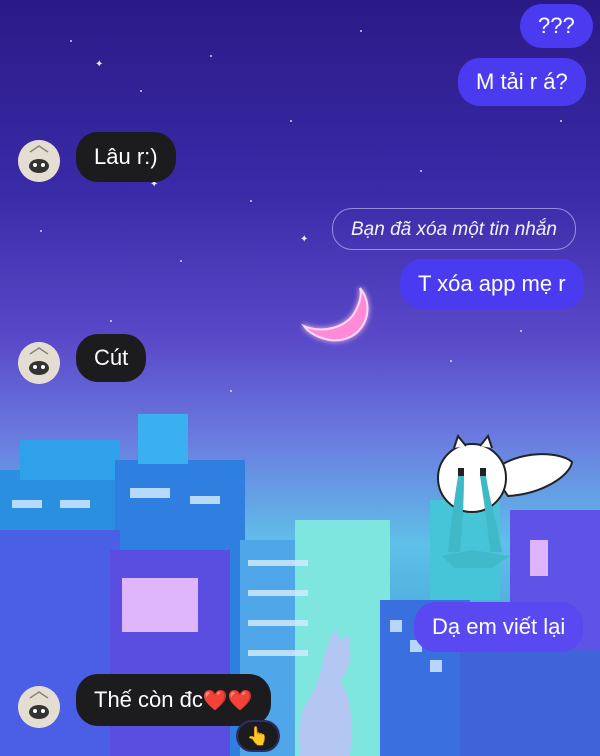 This screenshot has height=756, width=600. What do you see at coordinates (505, 500) in the screenshot?
I see `crying-rabbit-sticker-icon` at bounding box center [505, 500].